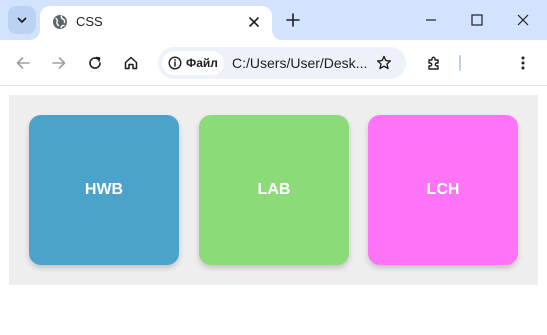 This screenshot has height=335, width=547. I want to click on maximize-button, so click(477, 20).